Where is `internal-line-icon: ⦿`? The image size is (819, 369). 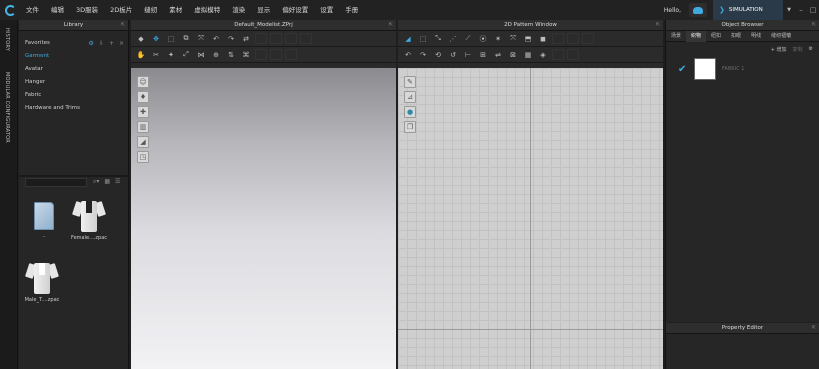 internal-line-icon: ⦿ is located at coordinates (483, 38).